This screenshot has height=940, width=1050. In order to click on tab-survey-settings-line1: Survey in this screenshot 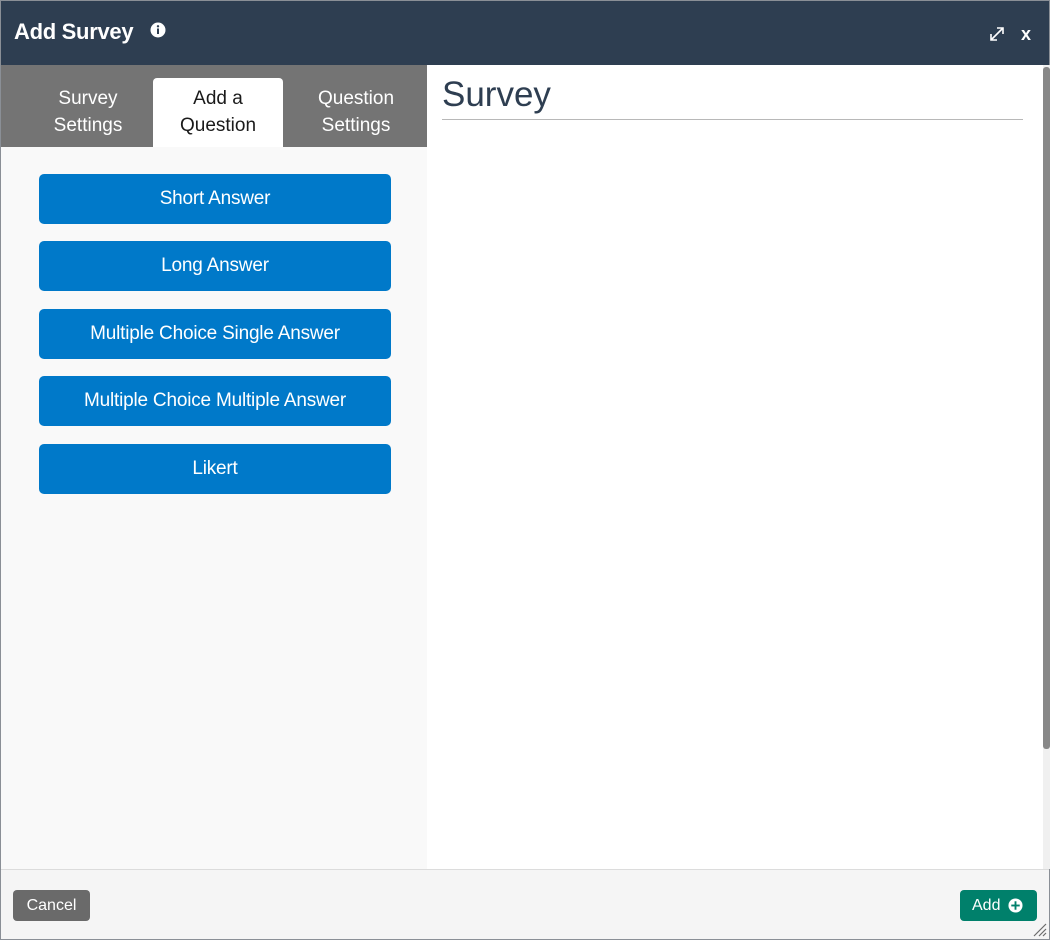, I will do `click(88, 98)`.